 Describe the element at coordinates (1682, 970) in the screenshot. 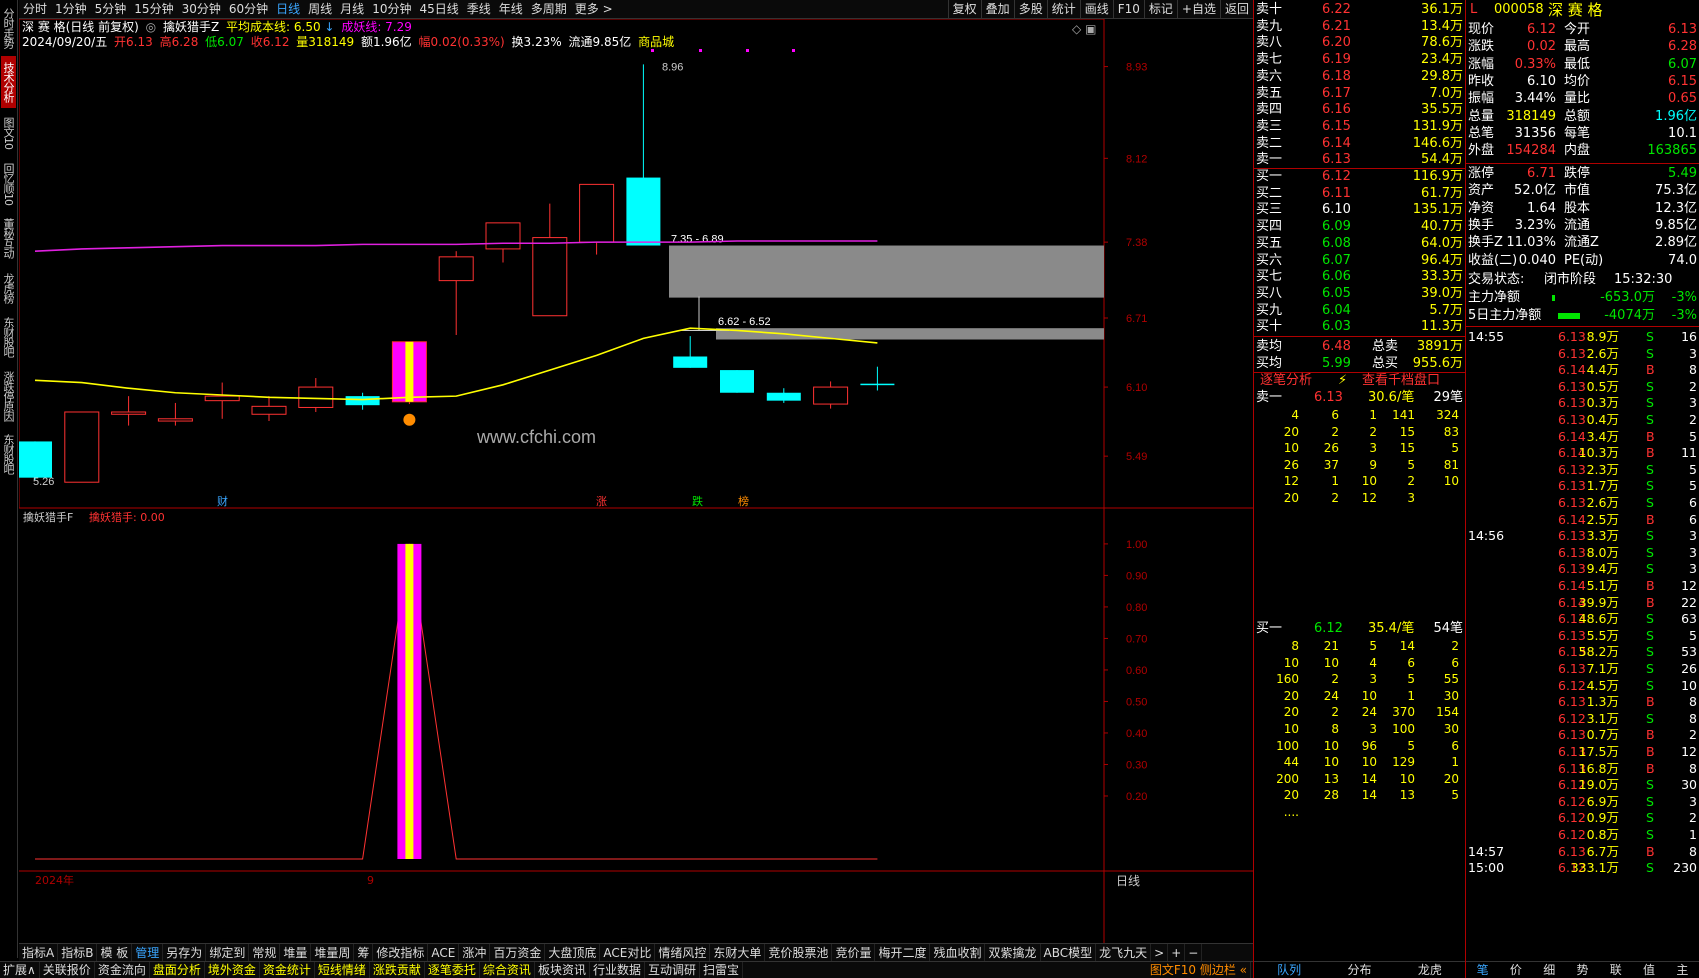

I see `quote-tab-6: 主` at that location.